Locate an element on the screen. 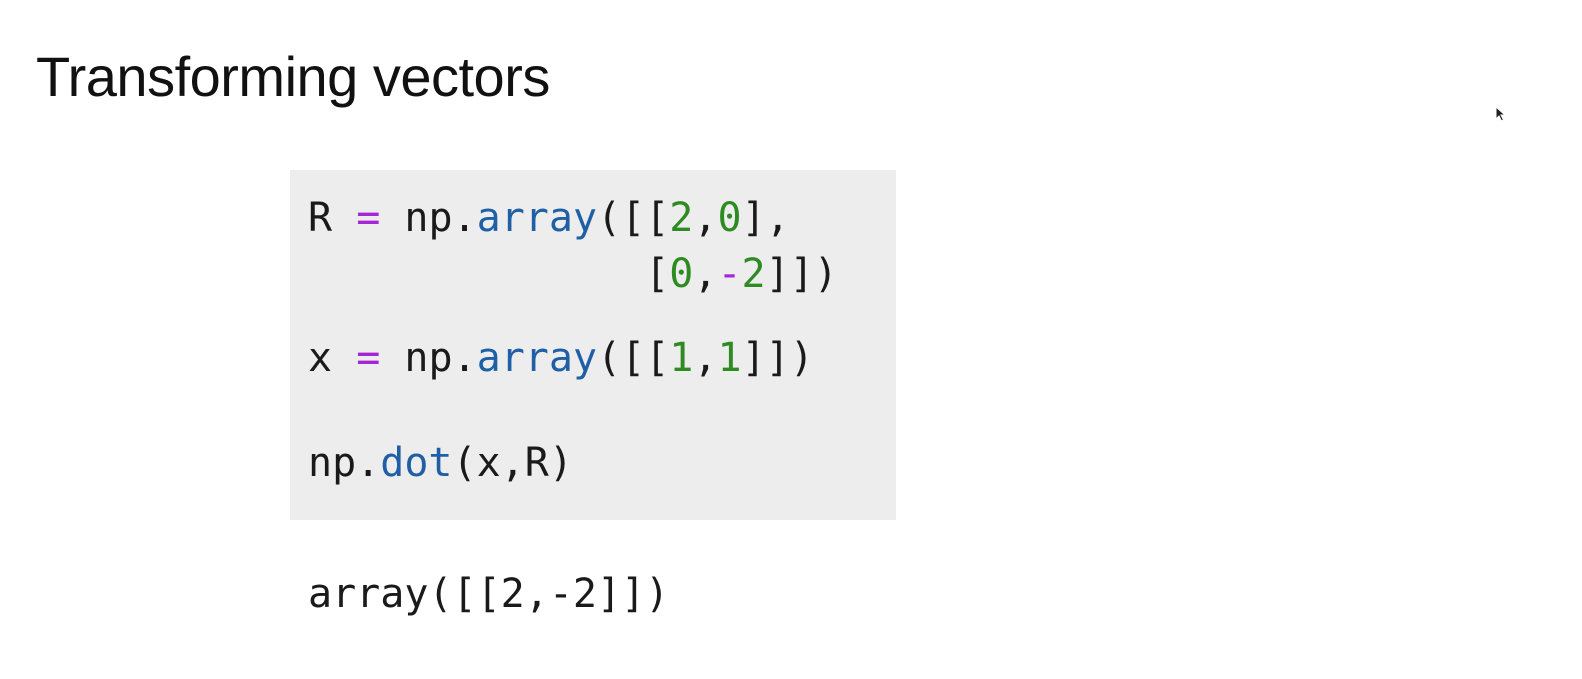  mouse-pointer-icon is located at coordinates (1501, 114).